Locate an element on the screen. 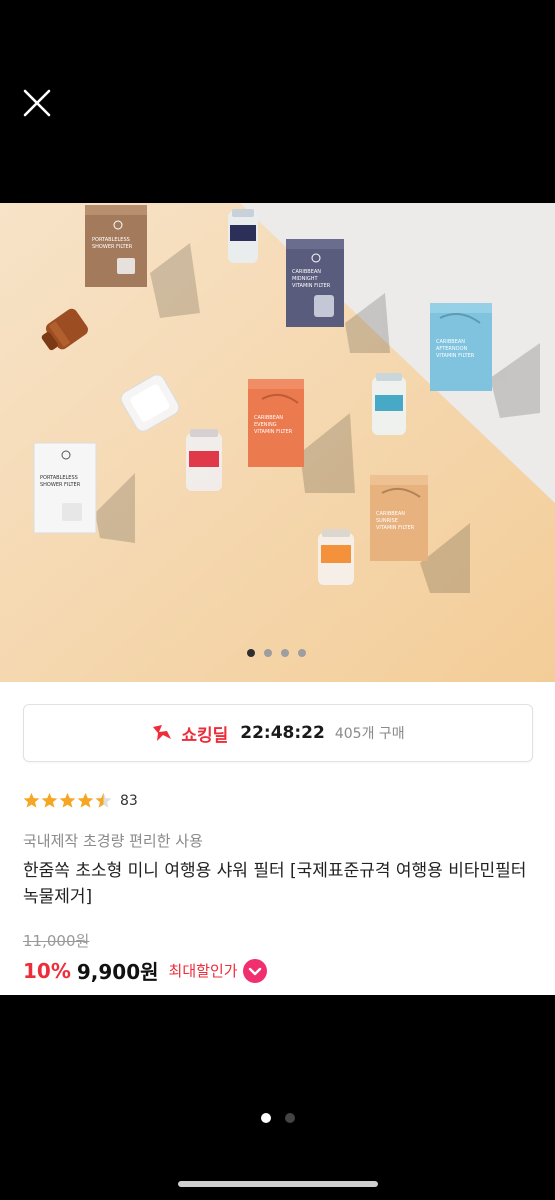  deal-label: 쇼킹딜 is located at coordinates (205, 735).